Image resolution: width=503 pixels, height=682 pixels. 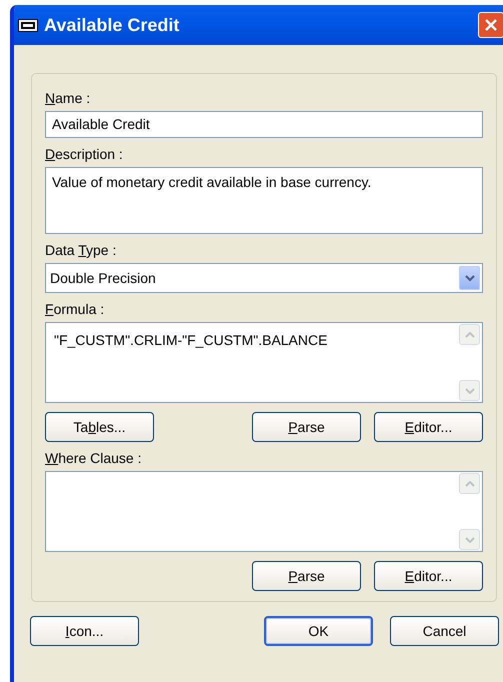 I want to click on dialog-button: OK, so click(x=318, y=631).